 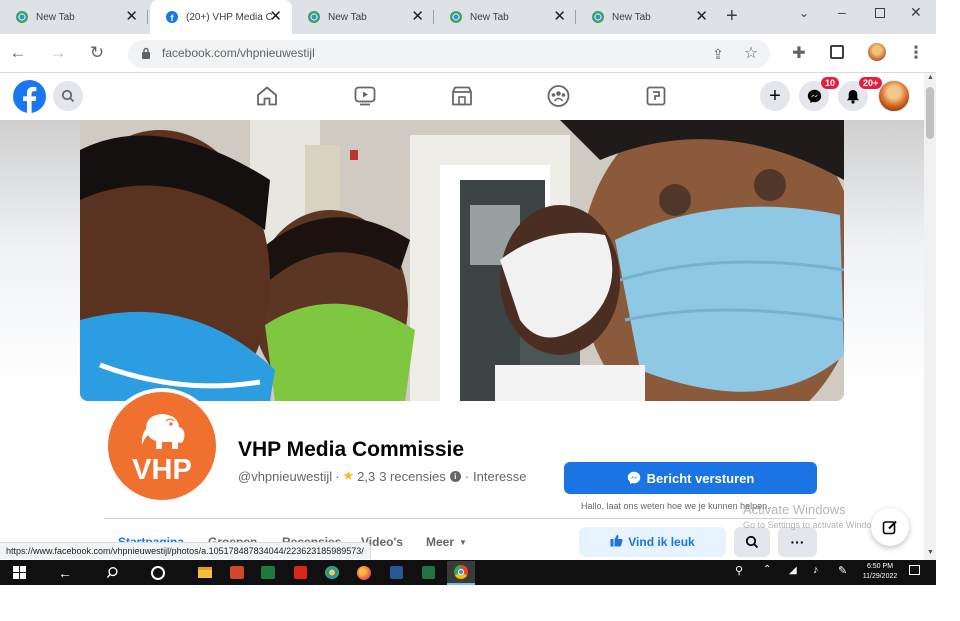 I want to click on divider, so click(x=460, y=518).